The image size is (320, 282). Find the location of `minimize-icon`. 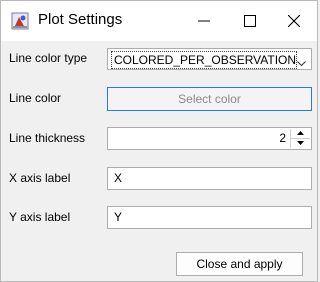

minimize-icon is located at coordinates (204, 21).